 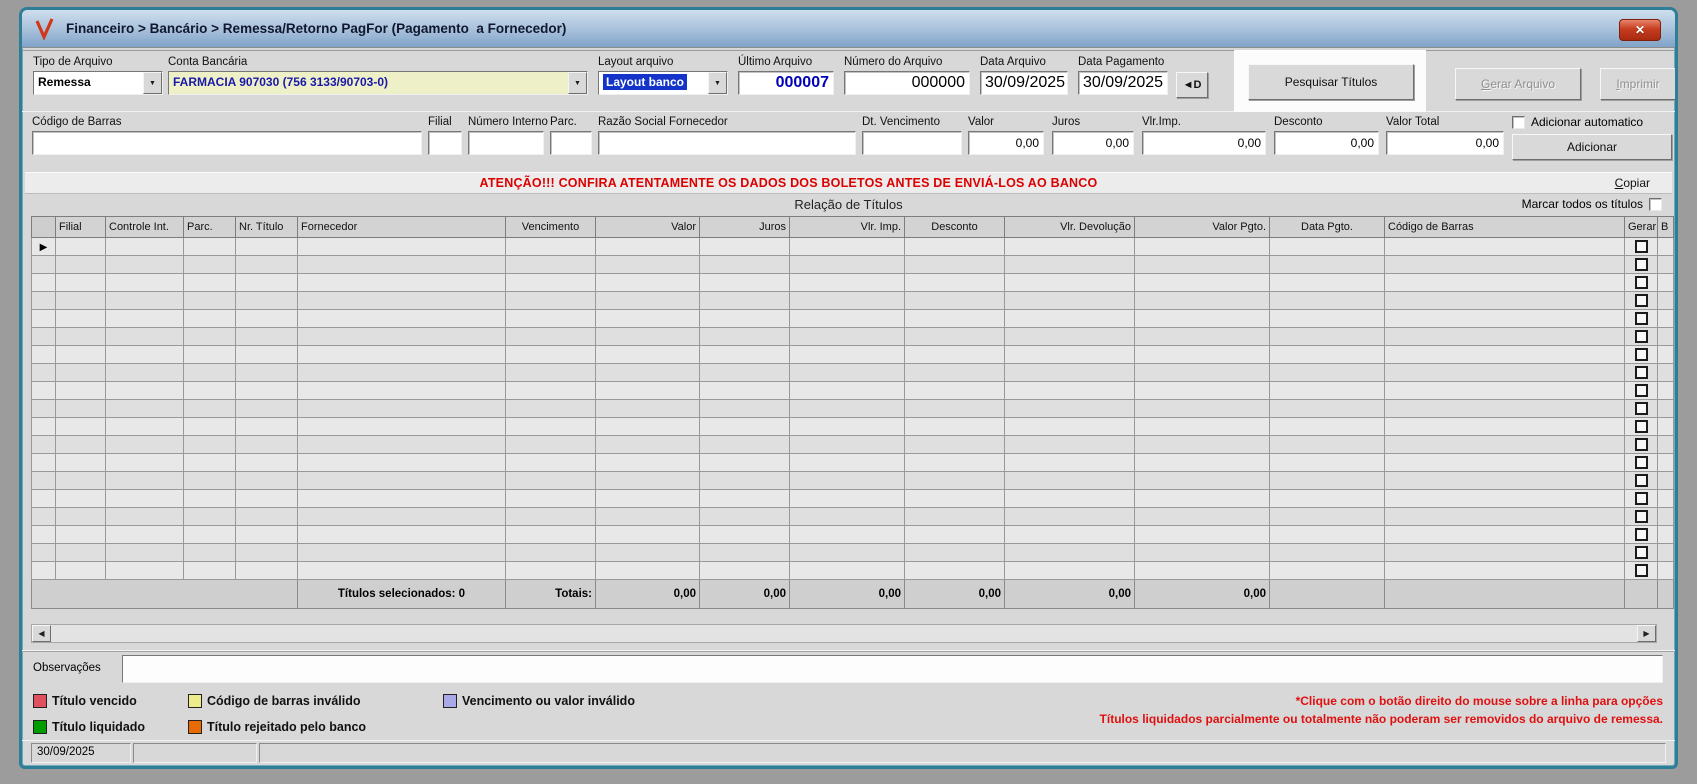 I want to click on conta-bancaria-label: Conta Bancária, so click(x=208, y=62).